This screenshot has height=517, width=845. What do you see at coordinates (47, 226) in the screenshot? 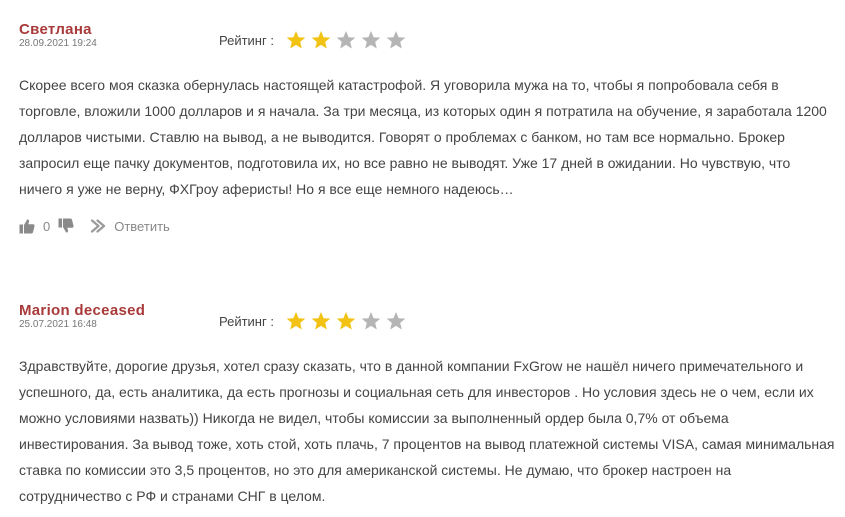
I see `like-count: 0` at bounding box center [47, 226].